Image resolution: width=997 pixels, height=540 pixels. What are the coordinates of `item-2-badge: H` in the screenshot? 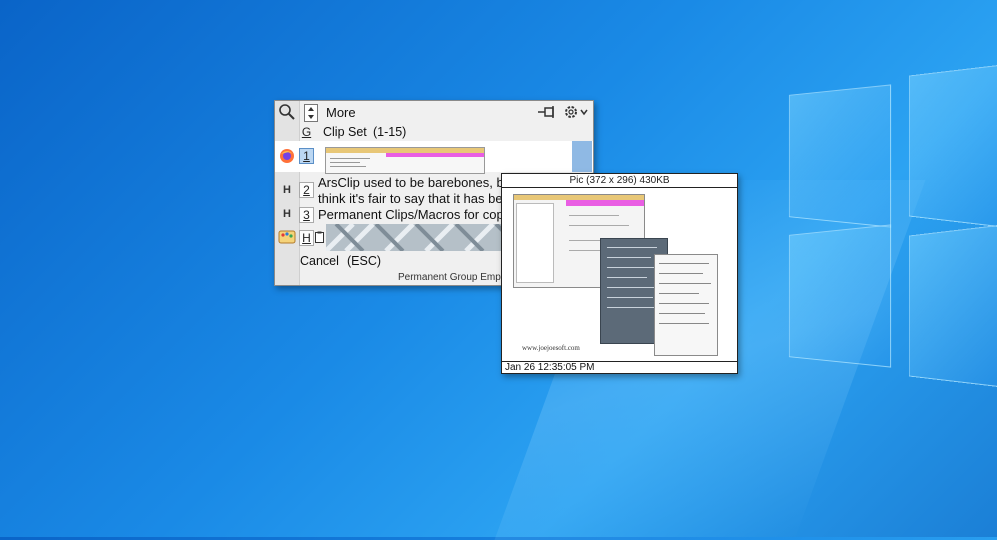 It's located at (287, 190).